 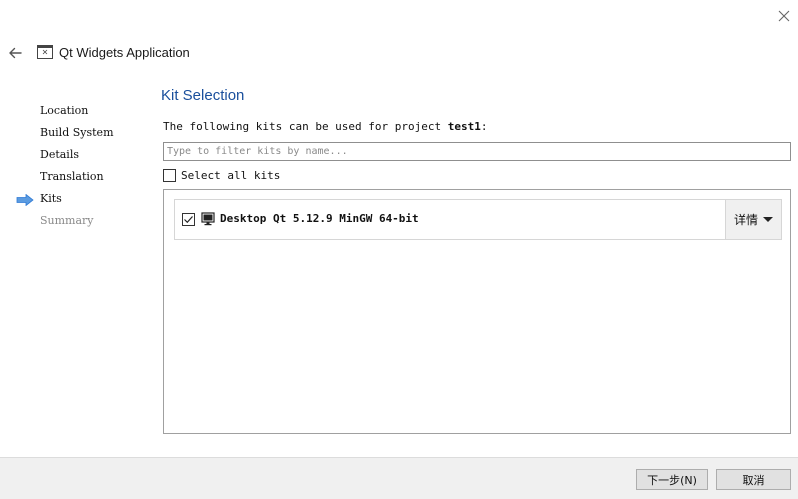 What do you see at coordinates (59, 154) in the screenshot?
I see `step-details: Details` at bounding box center [59, 154].